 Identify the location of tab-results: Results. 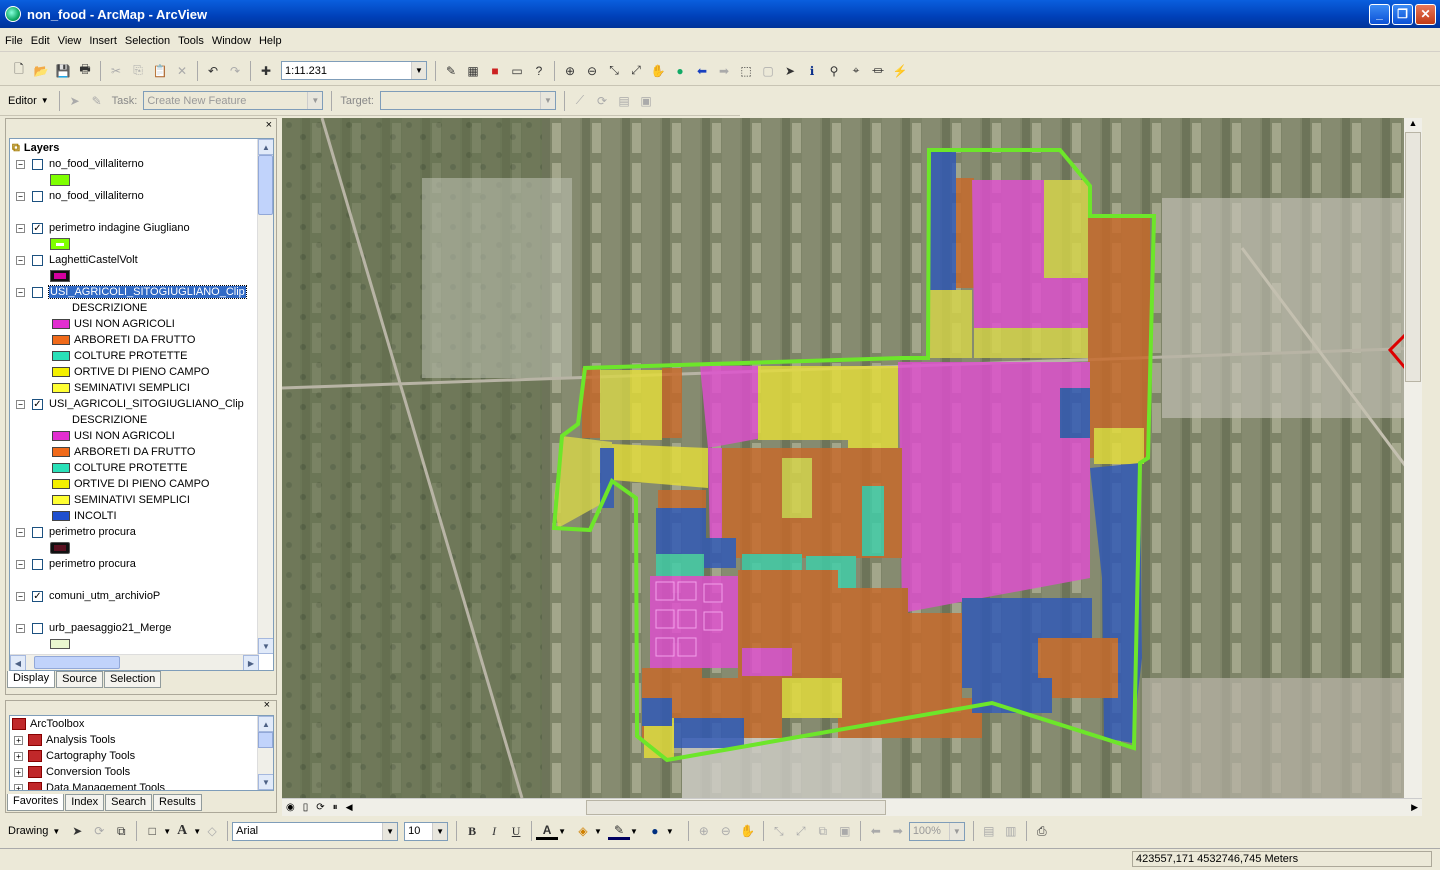
(177, 802).